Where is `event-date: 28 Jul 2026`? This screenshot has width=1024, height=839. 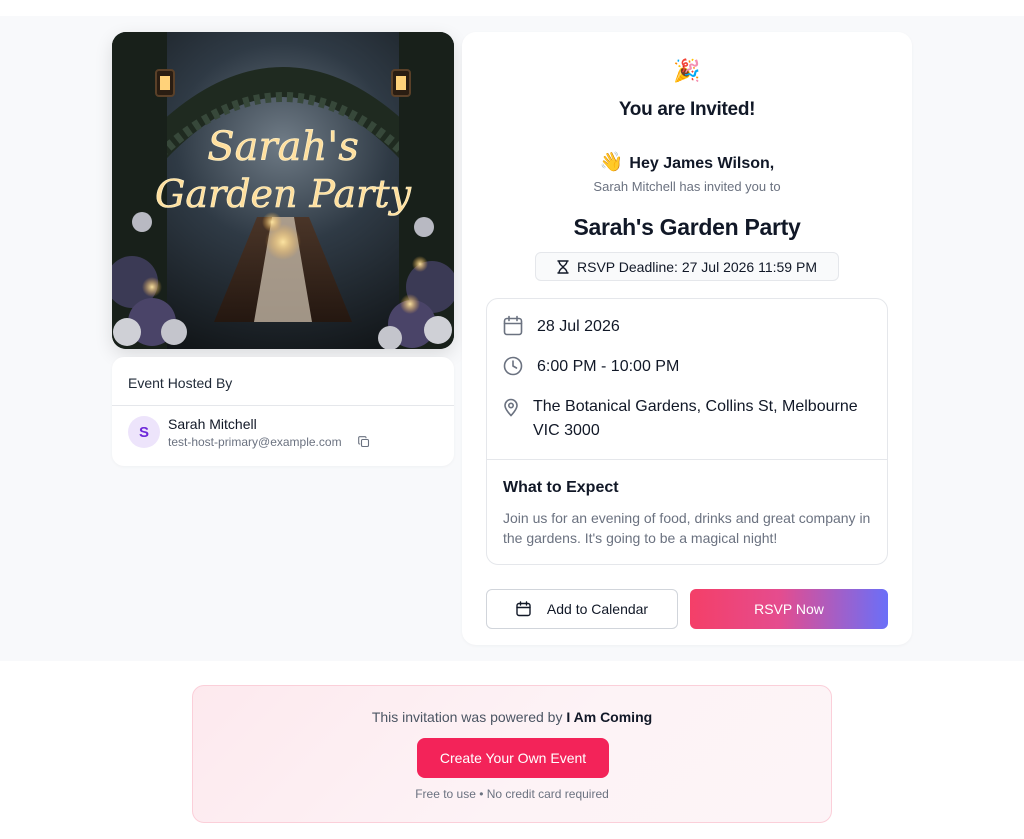
event-date: 28 Jul 2026 is located at coordinates (578, 326).